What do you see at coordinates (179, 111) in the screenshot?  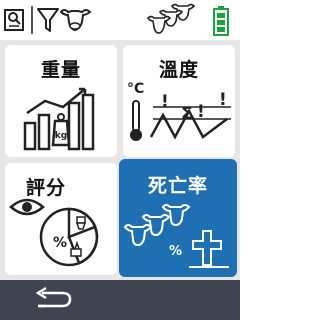 I see `temperature-alert-icon: °C ! Σ ! !` at bounding box center [179, 111].